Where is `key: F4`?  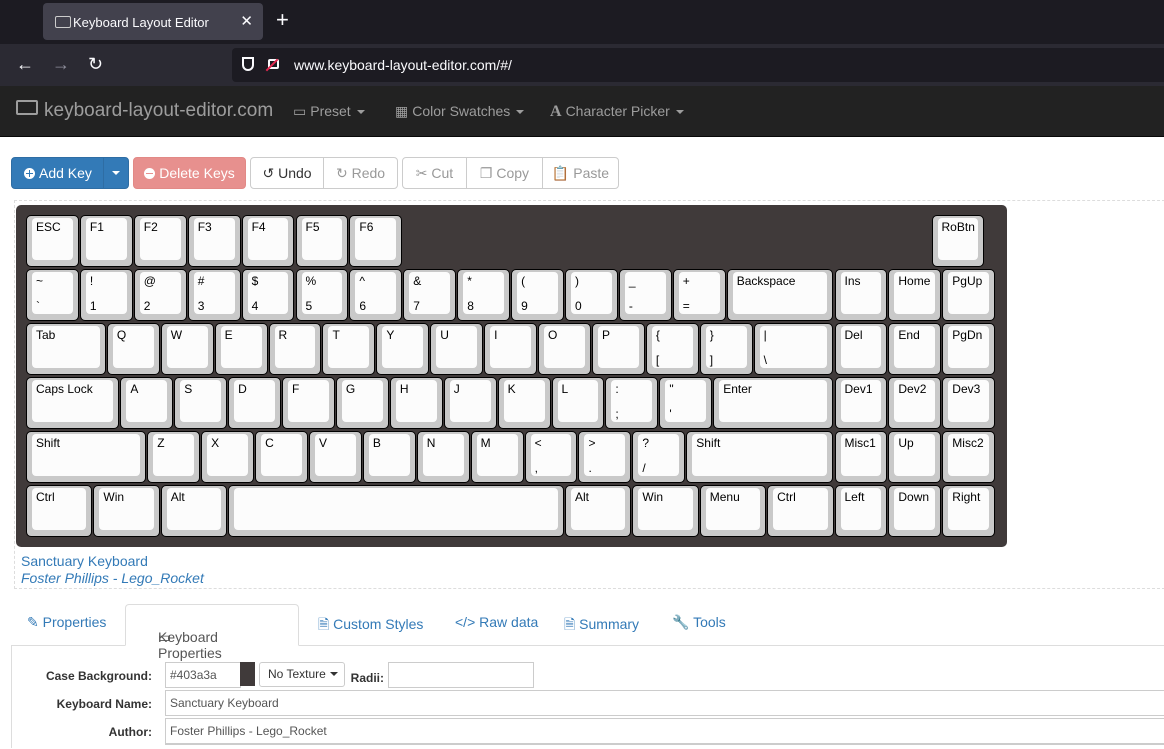 key: F4 is located at coordinates (268, 241).